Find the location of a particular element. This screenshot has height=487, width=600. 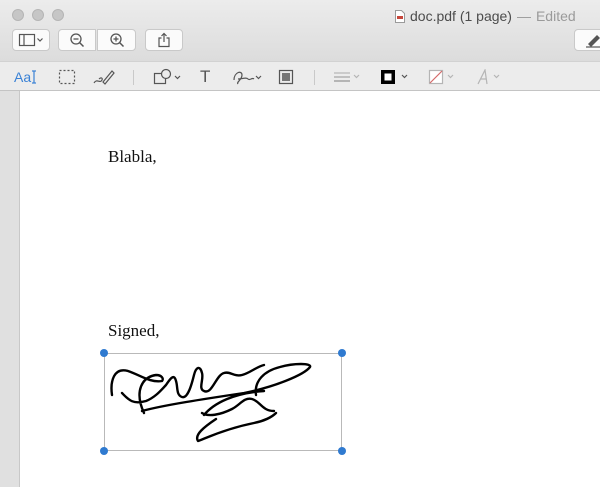

shapes-tool is located at coordinates (168, 77).